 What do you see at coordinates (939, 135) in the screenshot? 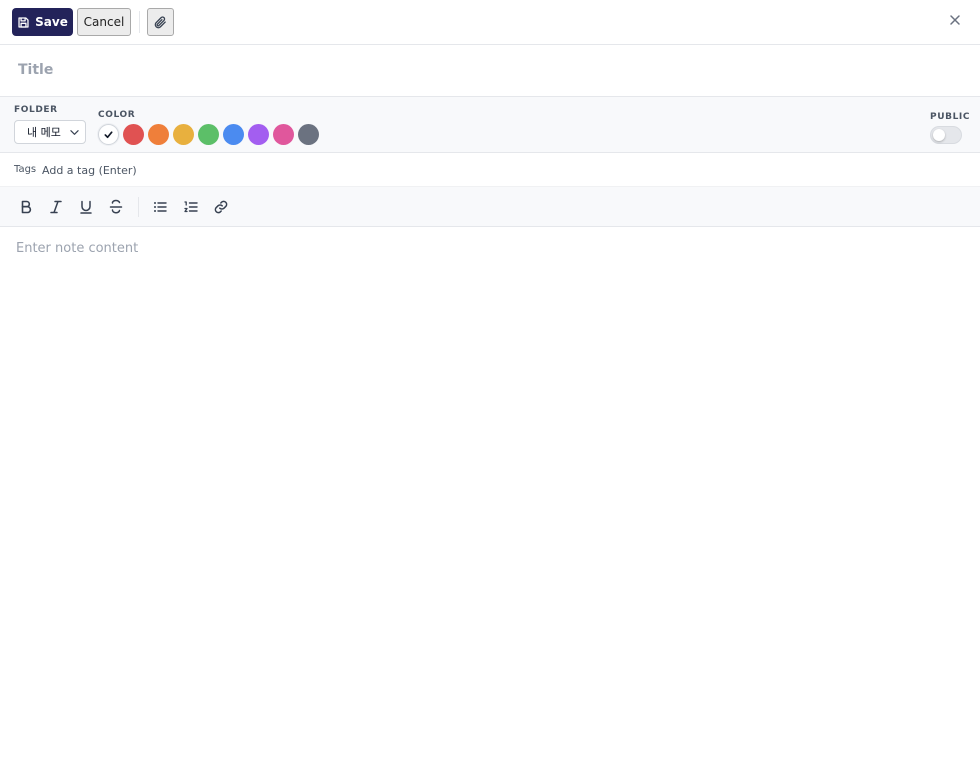
I see `toggle-knob` at bounding box center [939, 135].